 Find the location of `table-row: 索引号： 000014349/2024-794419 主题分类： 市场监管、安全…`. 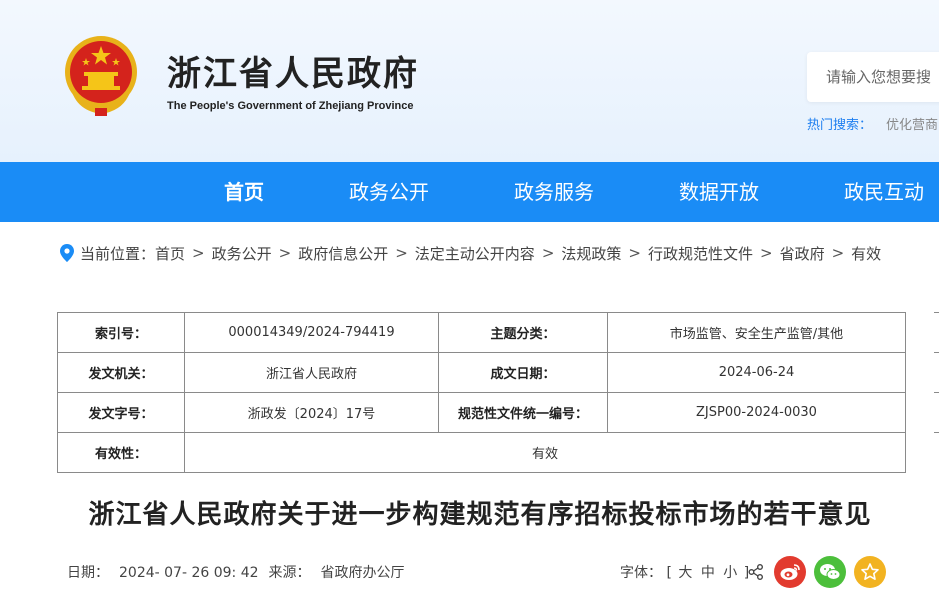

table-row: 索引号： 000014349/2024-794419 主题分类： 市场监管、安全… is located at coordinates (481, 332).